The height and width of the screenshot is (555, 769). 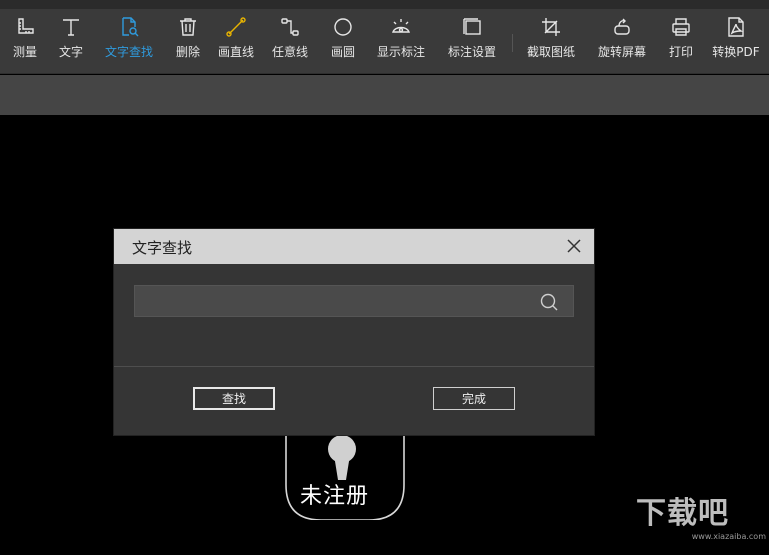 What do you see at coordinates (290, 27) in the screenshot?
I see `freeline-icon` at bounding box center [290, 27].